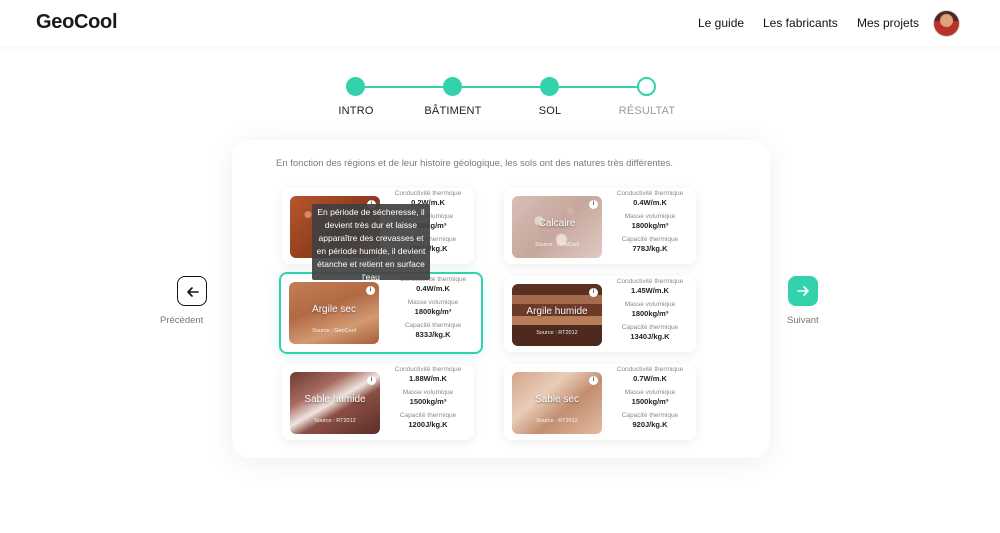  Describe the element at coordinates (557, 311) in the screenshot. I see `soil-name: Argile humide` at that location.